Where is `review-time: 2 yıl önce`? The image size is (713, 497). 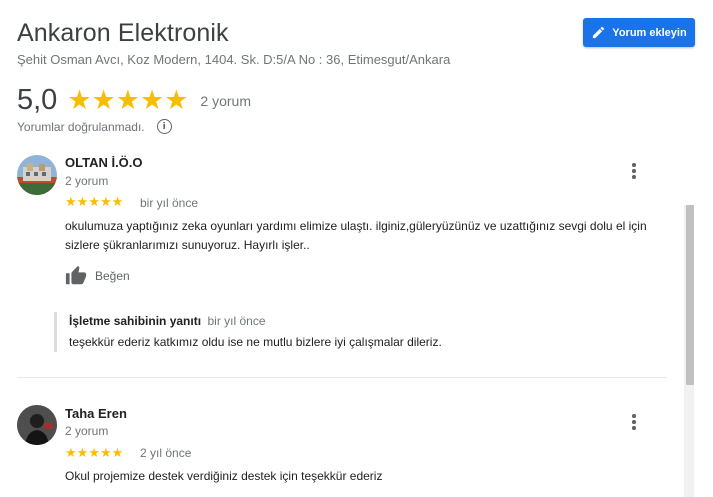
review-time: 2 yıl önce is located at coordinates (166, 453).